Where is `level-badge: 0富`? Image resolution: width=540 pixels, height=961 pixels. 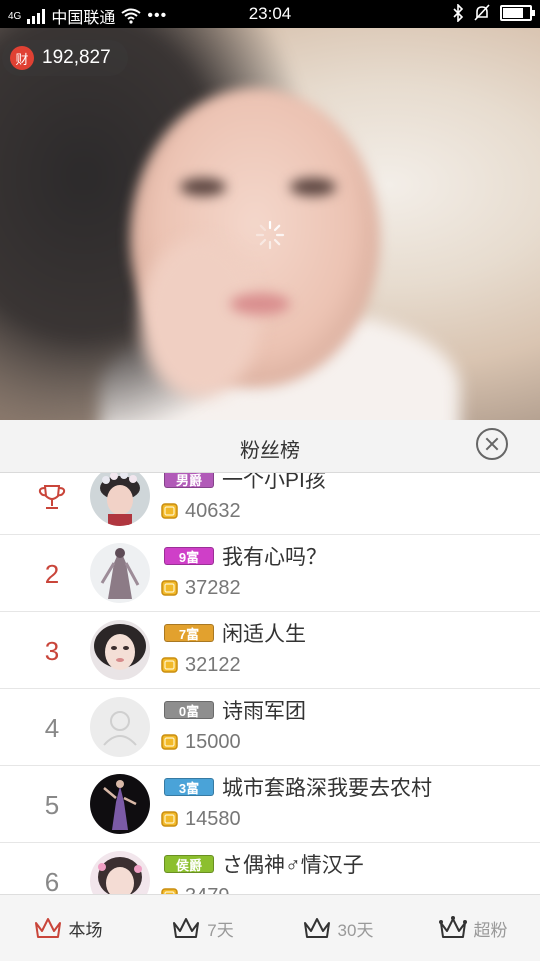
level-badge: 0富 is located at coordinates (189, 710).